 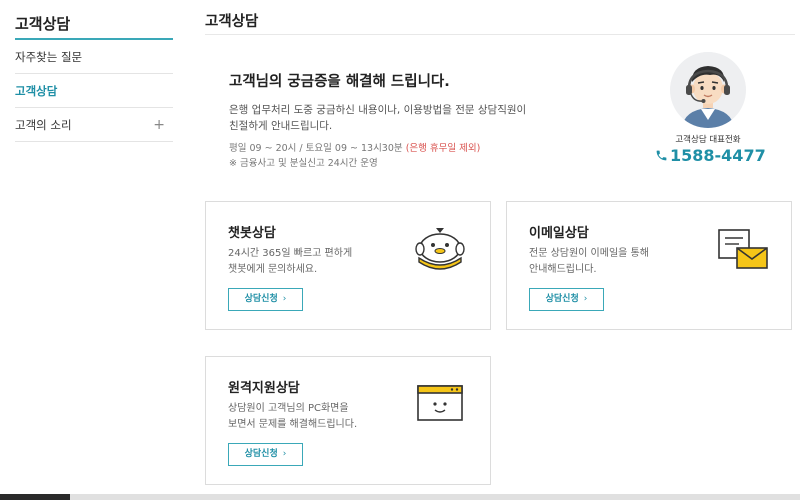 I want to click on sidebar-title: 고객상담, so click(x=94, y=20).